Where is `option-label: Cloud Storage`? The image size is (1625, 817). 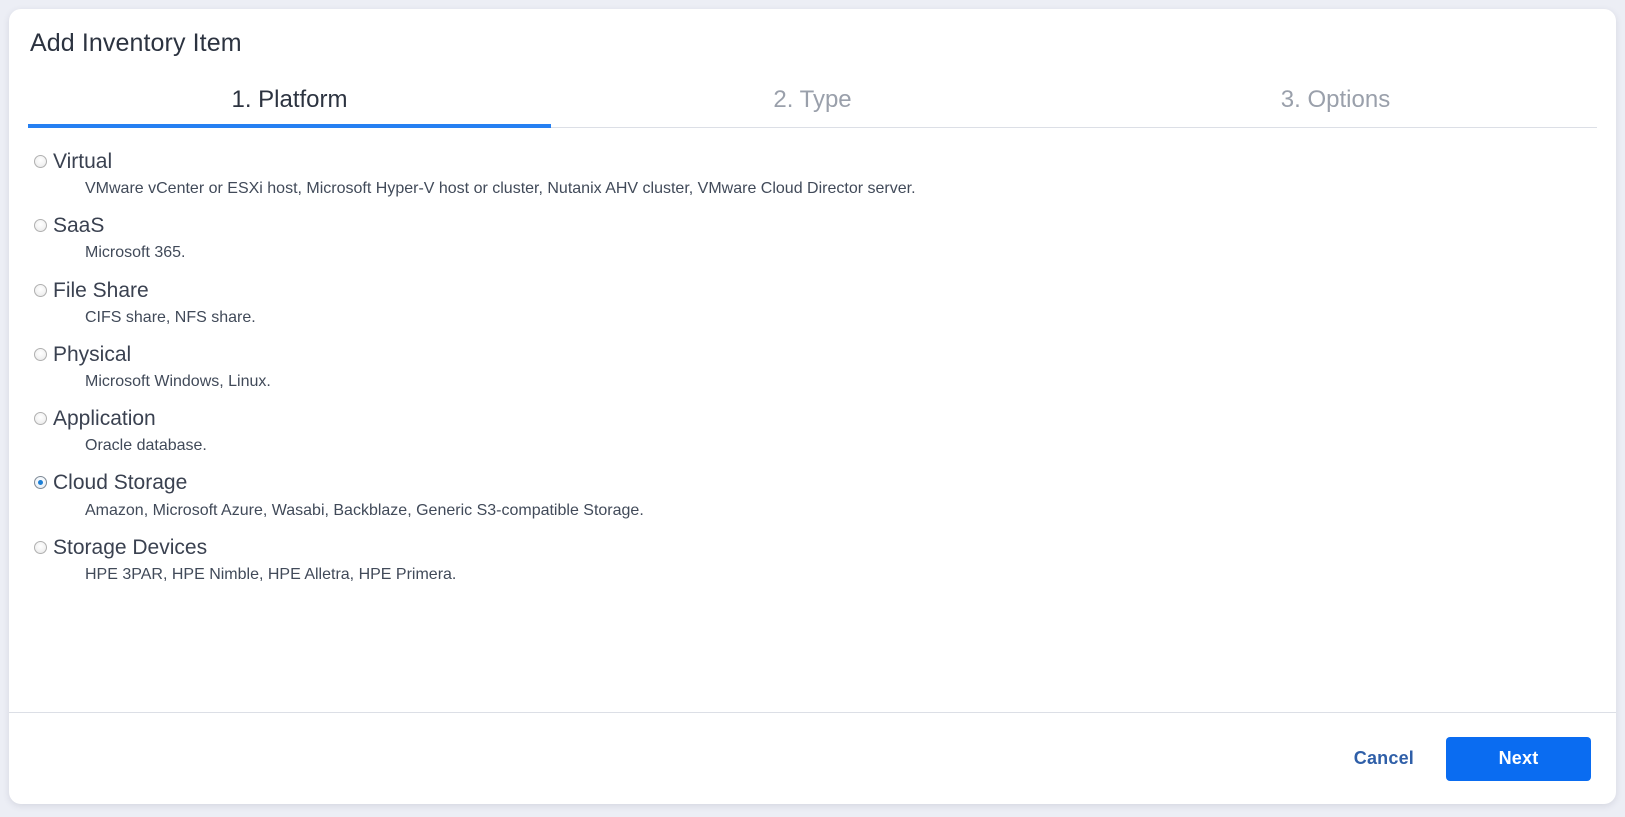
option-label: Cloud Storage is located at coordinates (120, 483).